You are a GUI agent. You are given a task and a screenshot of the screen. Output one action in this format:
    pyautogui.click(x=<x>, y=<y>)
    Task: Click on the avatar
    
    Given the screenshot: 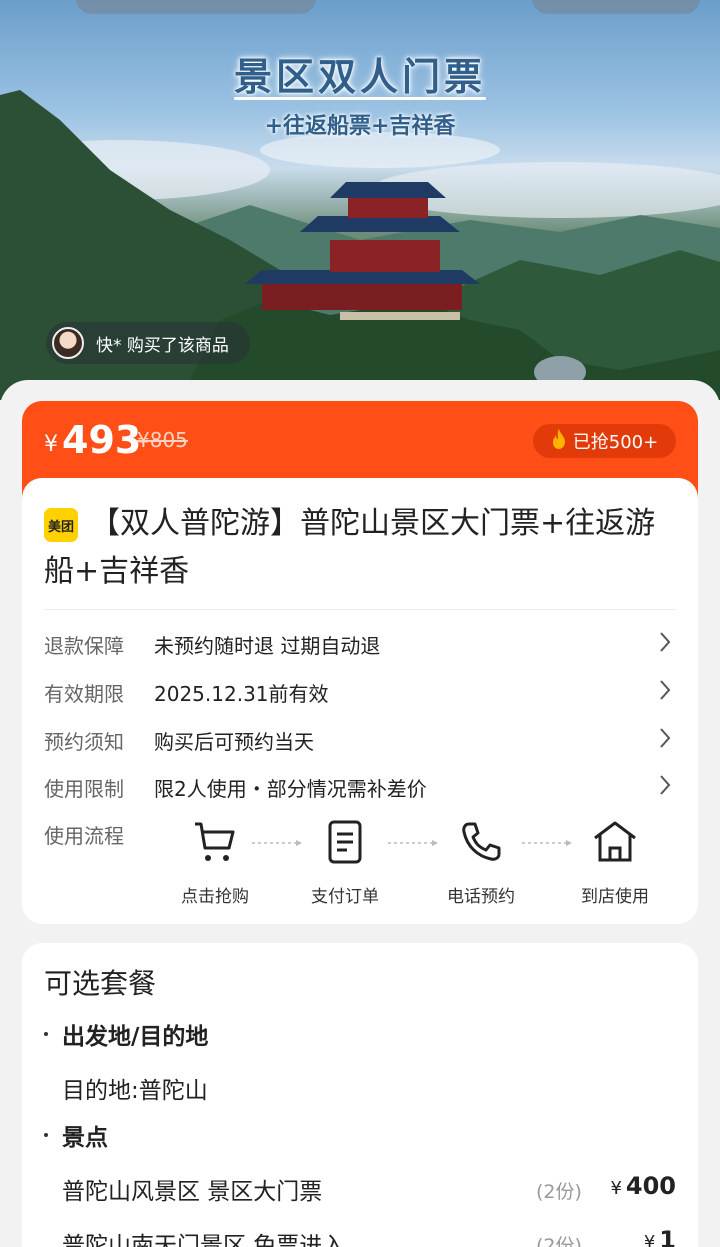 What is the action you would take?
    pyautogui.click(x=68, y=343)
    